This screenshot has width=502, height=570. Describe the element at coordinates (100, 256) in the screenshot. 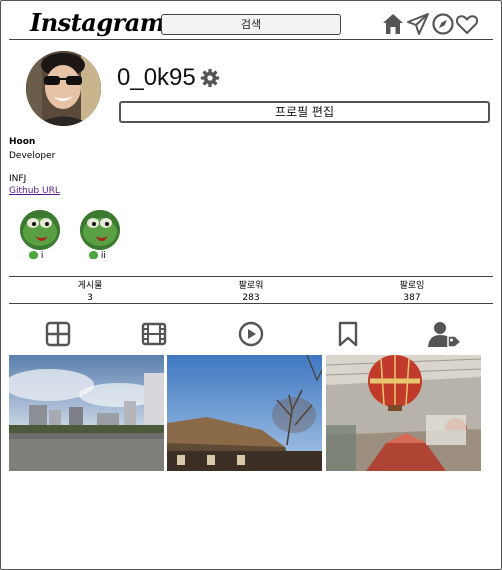

I see `highlight-label: ii` at that location.